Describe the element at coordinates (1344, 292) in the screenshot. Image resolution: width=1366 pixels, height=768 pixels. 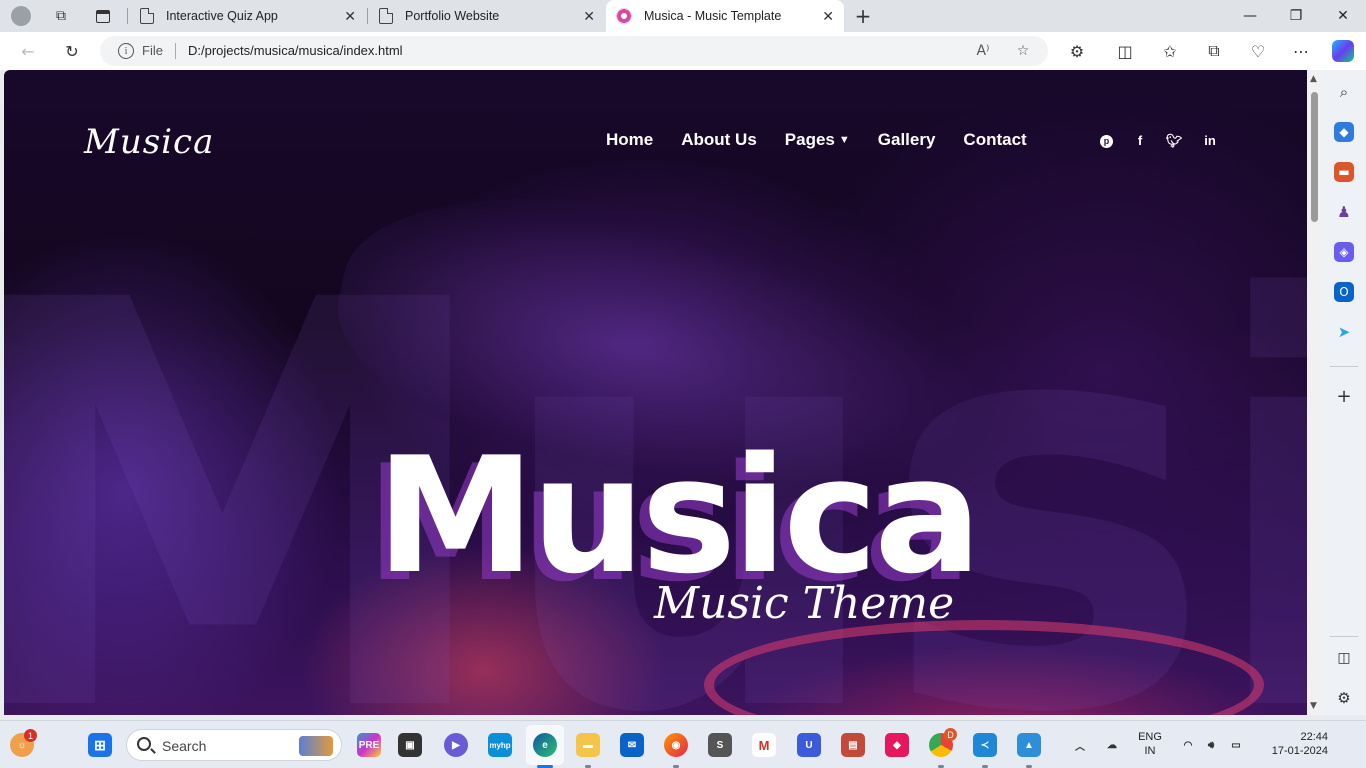
I see `outlook-icon: O` at that location.